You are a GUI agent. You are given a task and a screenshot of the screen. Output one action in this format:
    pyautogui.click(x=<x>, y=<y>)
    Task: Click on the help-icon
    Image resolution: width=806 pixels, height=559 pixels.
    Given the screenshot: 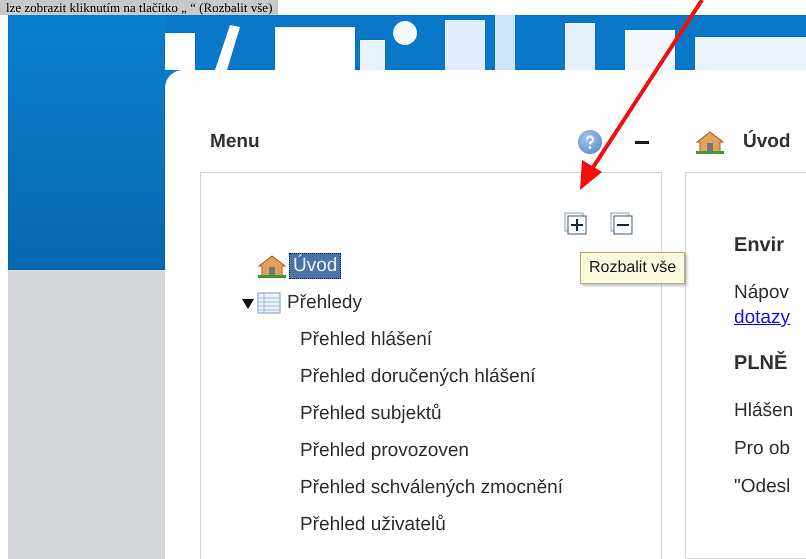 What is the action you would take?
    pyautogui.click(x=590, y=142)
    